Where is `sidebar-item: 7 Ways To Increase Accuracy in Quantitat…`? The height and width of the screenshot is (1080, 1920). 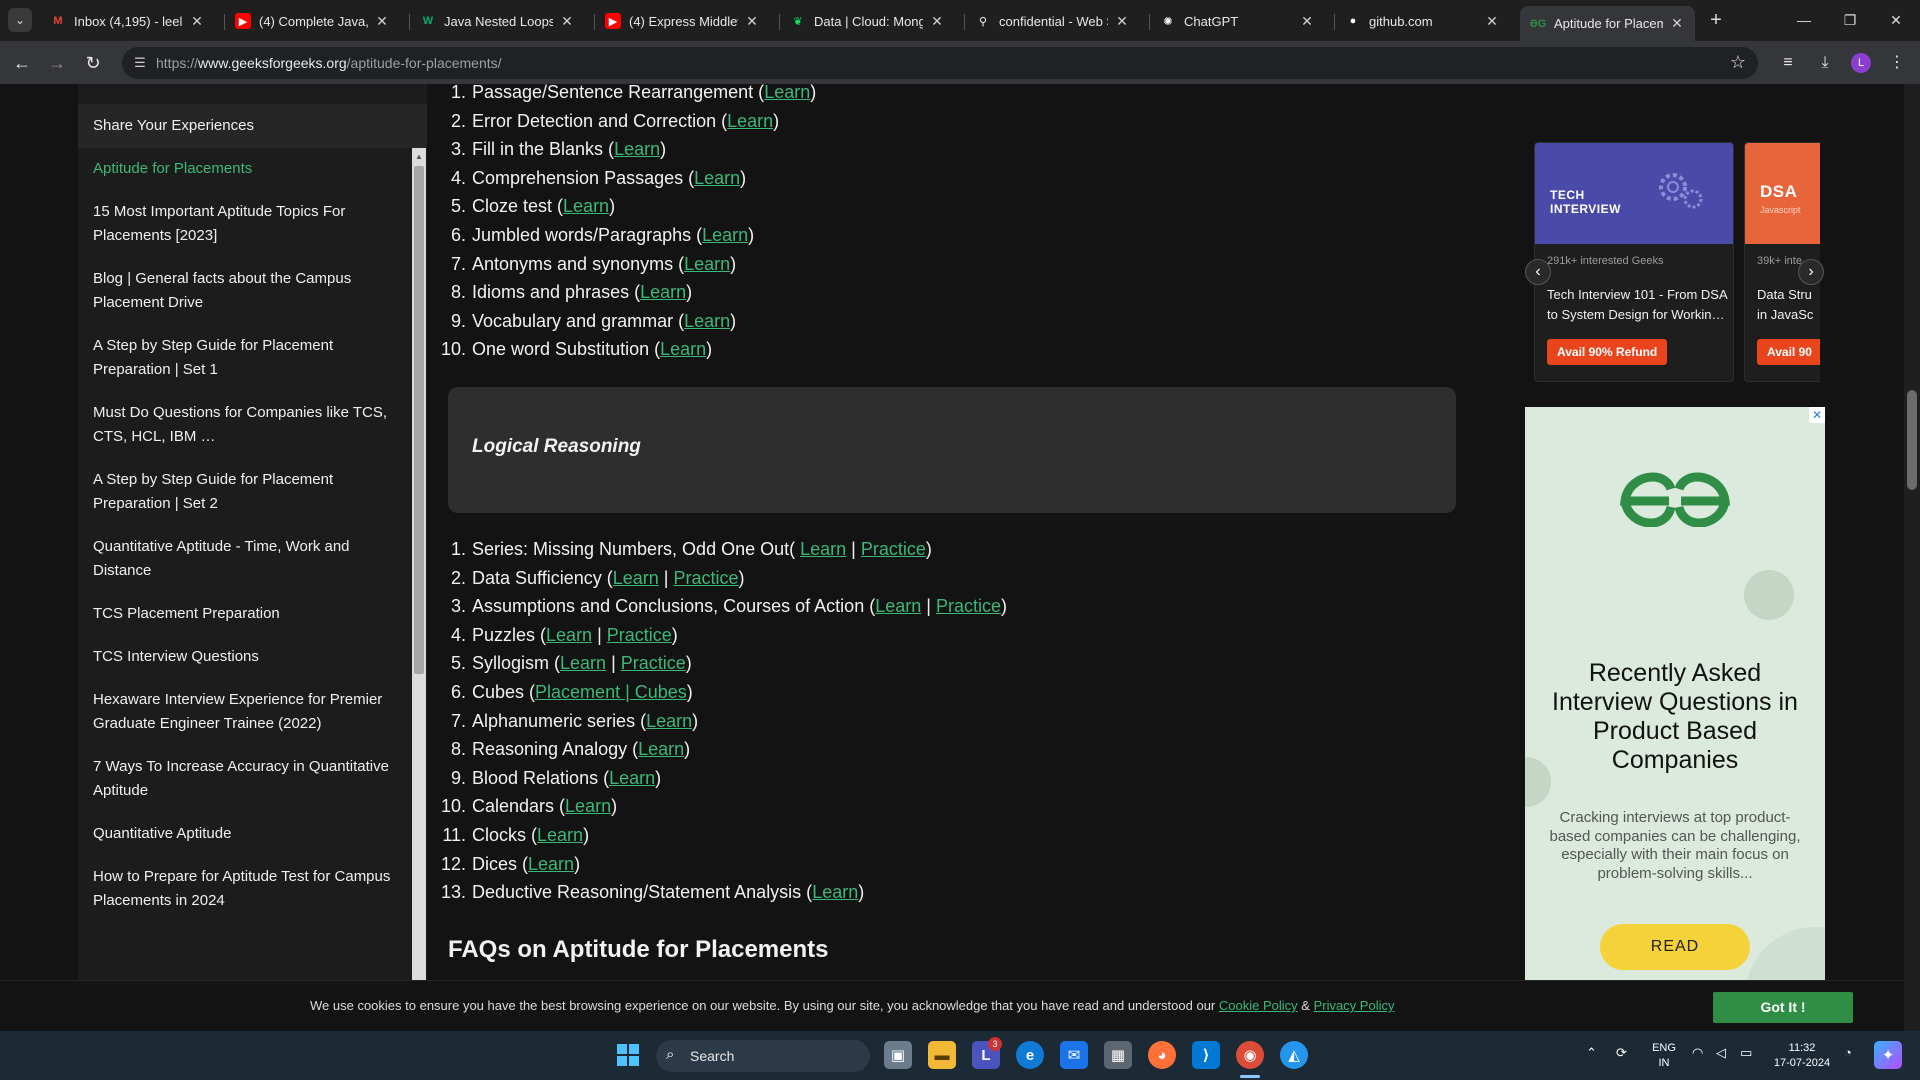 sidebar-item: 7 Ways To Increase Accuracy in Quantitat… is located at coordinates (244, 779).